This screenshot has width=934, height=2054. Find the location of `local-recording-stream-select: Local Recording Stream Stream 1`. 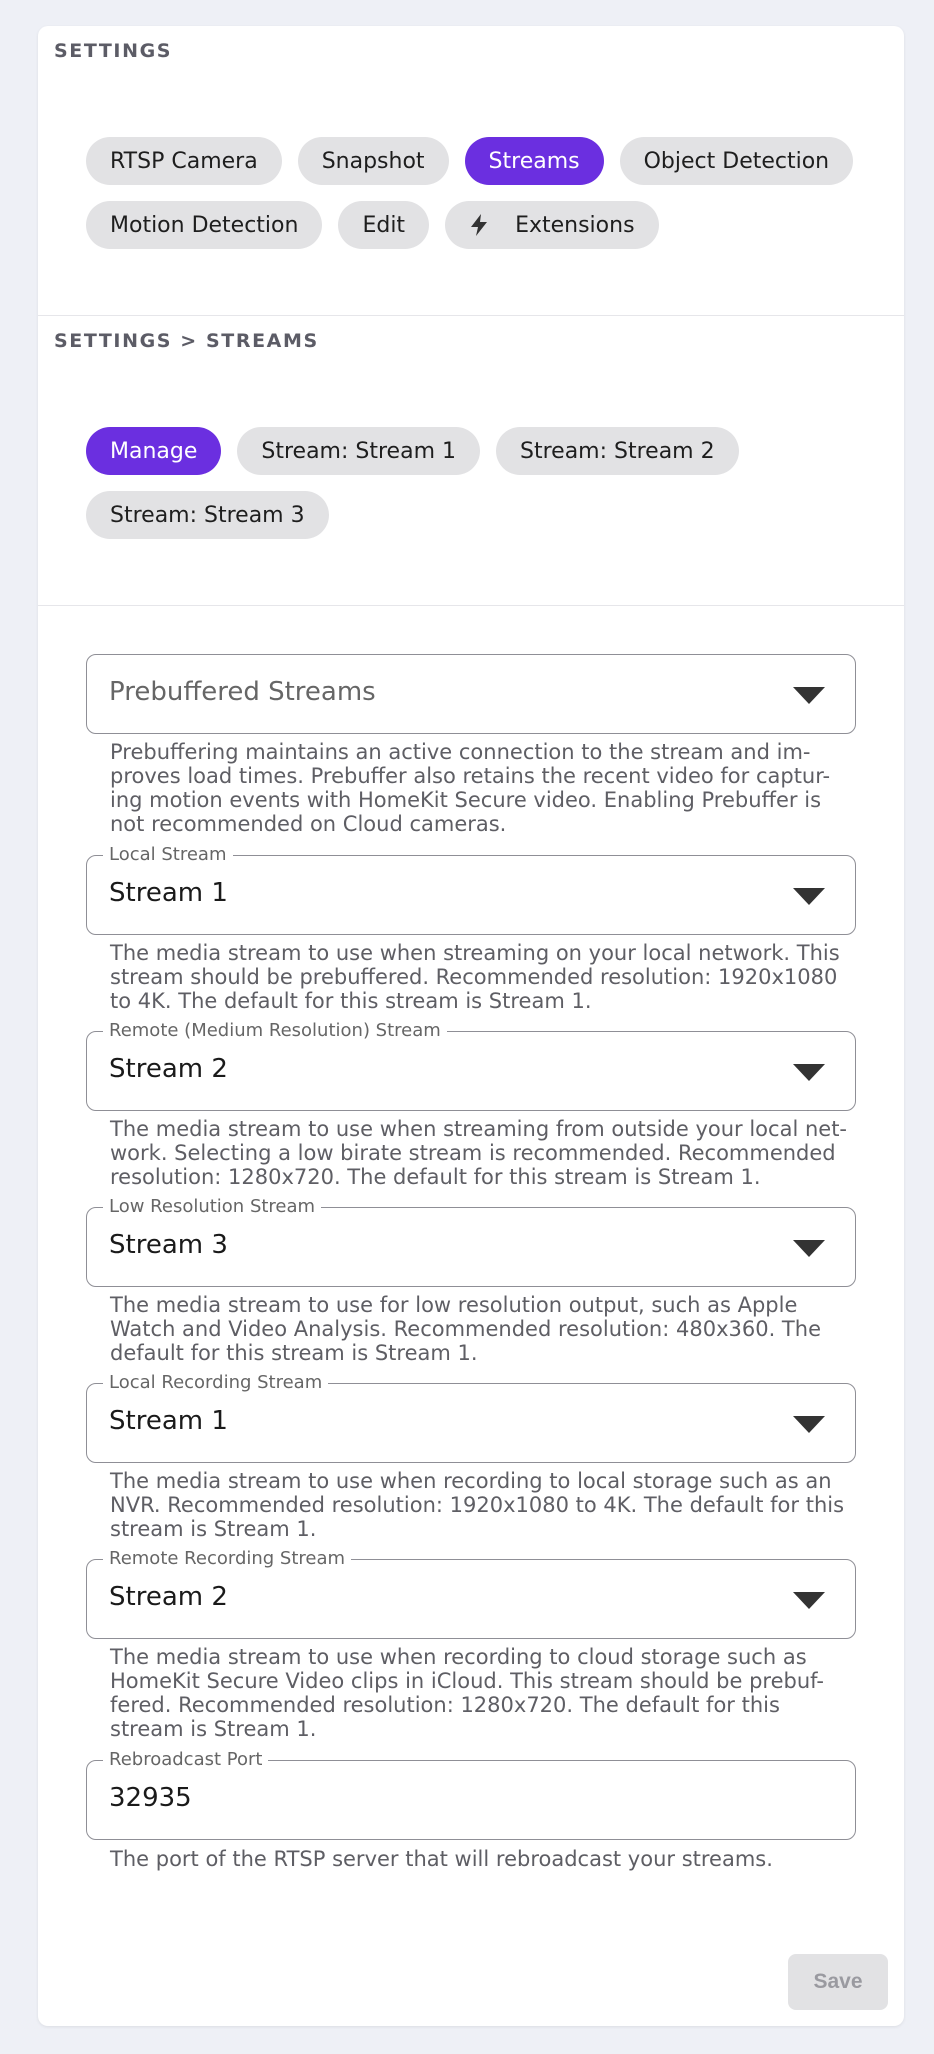

local-recording-stream-select: Local Recording Stream Stream 1 is located at coordinates (471, 1417).